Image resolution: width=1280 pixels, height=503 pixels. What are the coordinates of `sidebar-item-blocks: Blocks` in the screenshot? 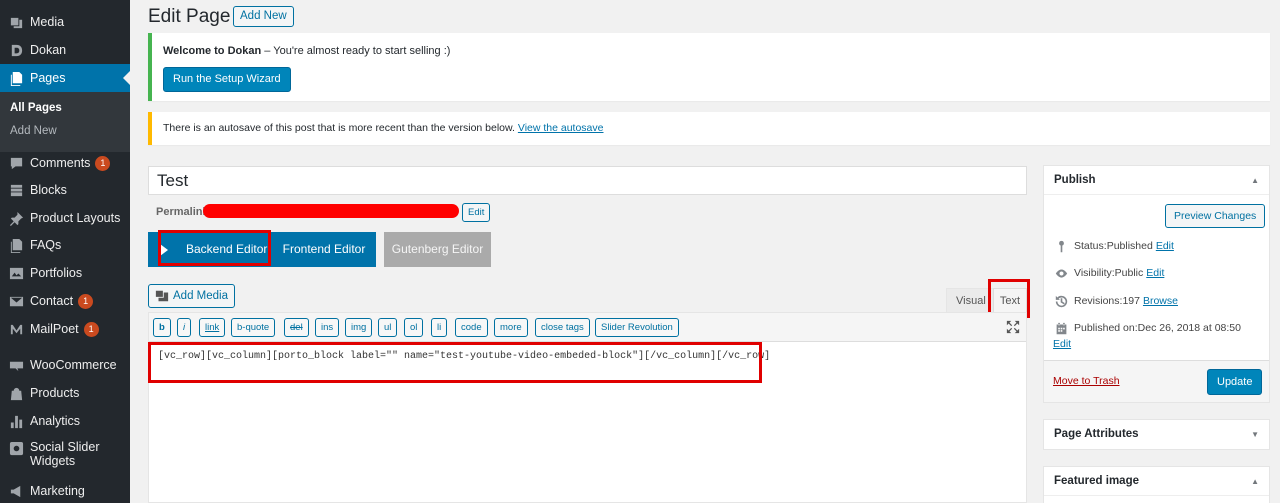 It's located at (65, 190).